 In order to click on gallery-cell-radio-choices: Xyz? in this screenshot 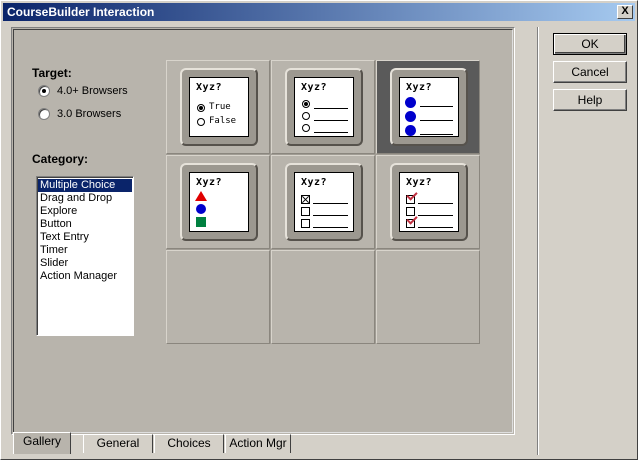, I will do `click(323, 107)`.